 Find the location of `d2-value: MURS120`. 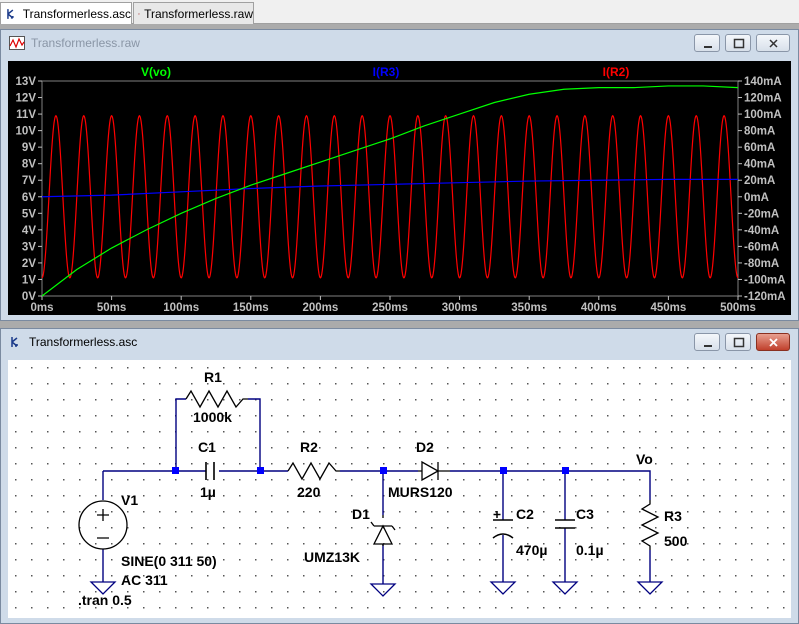

d2-value: MURS120 is located at coordinates (420, 492).